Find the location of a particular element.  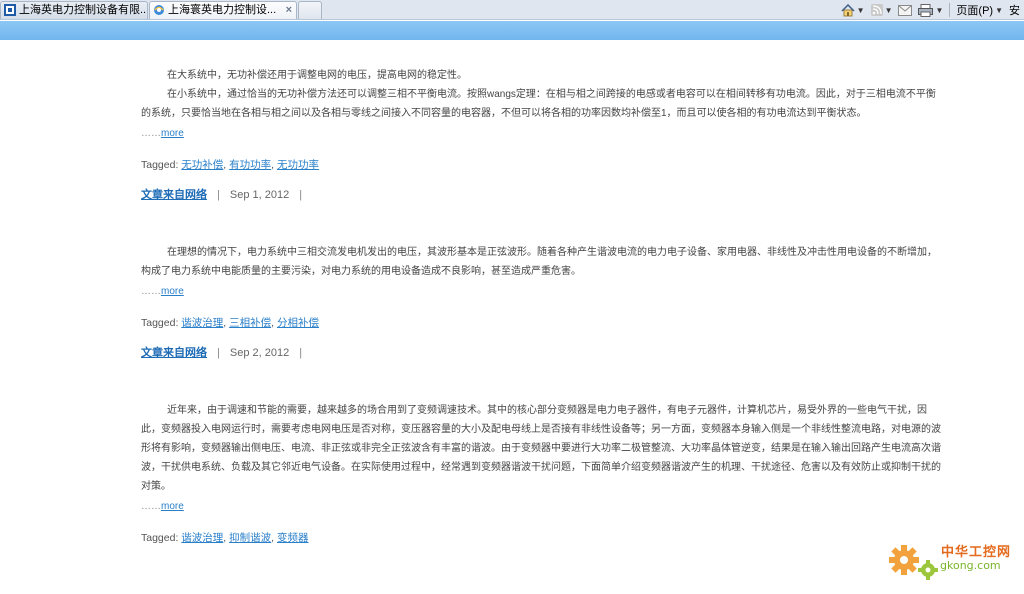

tag-link: 分相补偿 is located at coordinates (298, 323).